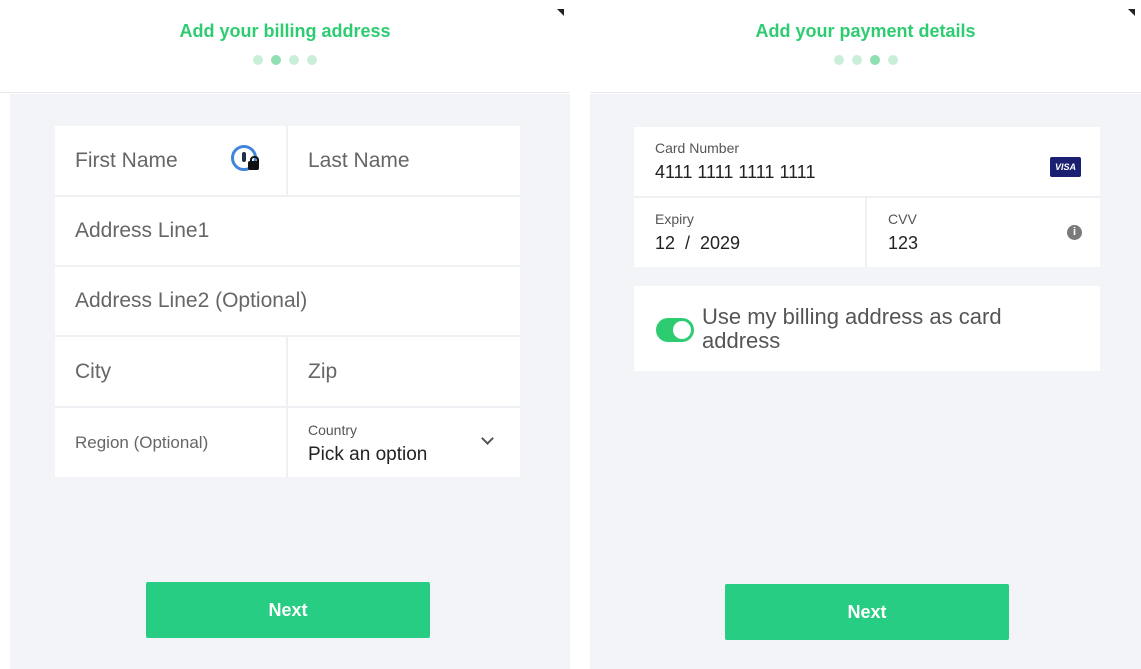  What do you see at coordinates (245, 158) in the screenshot?
I see `password-manager-lock-icon` at bounding box center [245, 158].